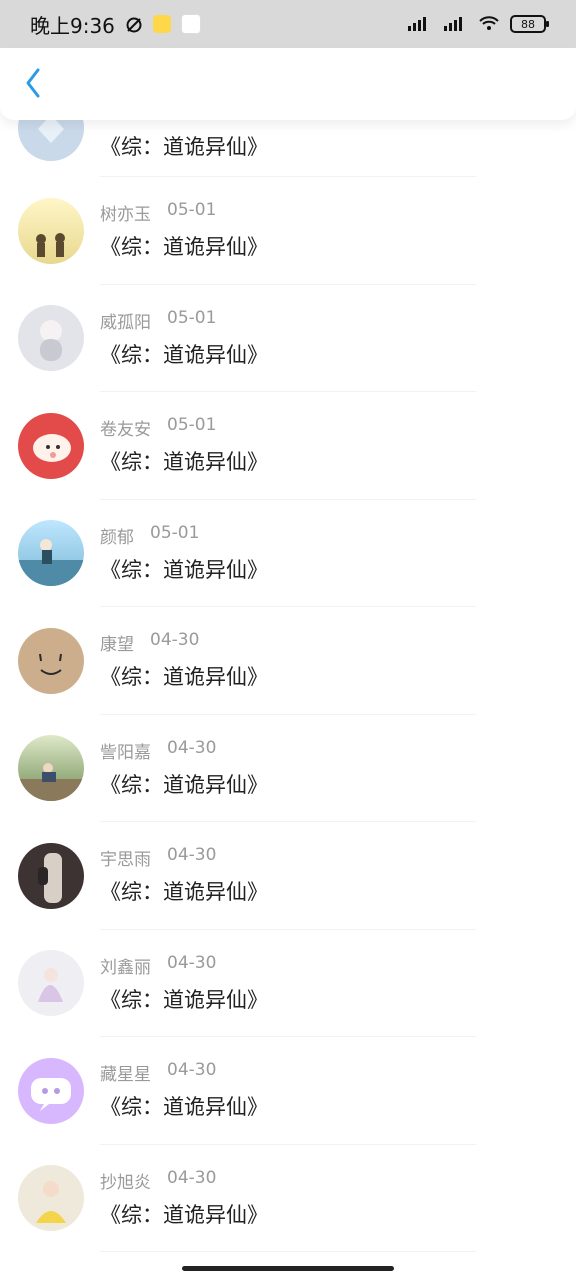 This screenshot has height=1280, width=576. Describe the element at coordinates (190, 24) in the screenshot. I see `qq-icon` at that location.